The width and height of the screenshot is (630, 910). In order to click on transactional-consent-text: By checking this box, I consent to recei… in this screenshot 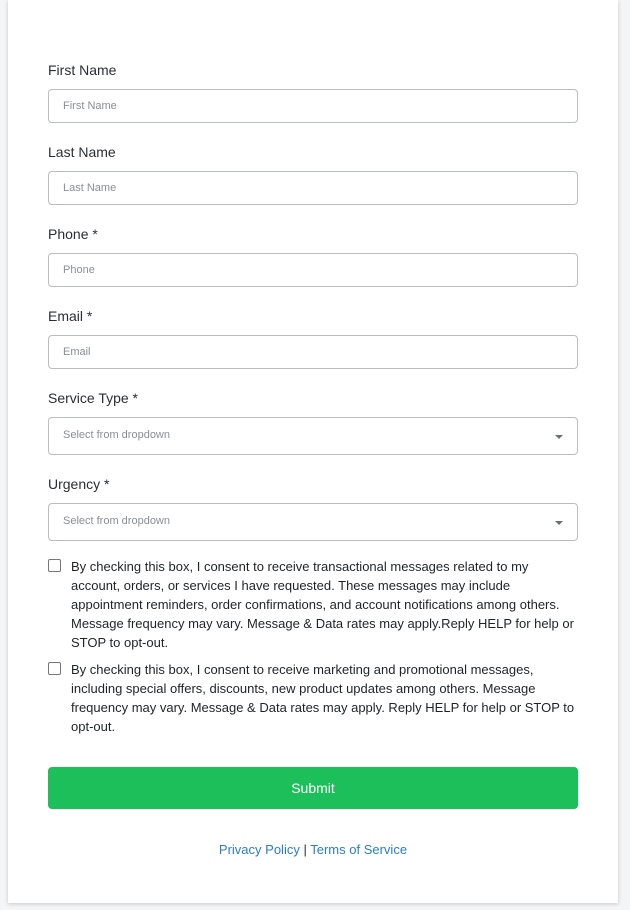, I will do `click(322, 604)`.